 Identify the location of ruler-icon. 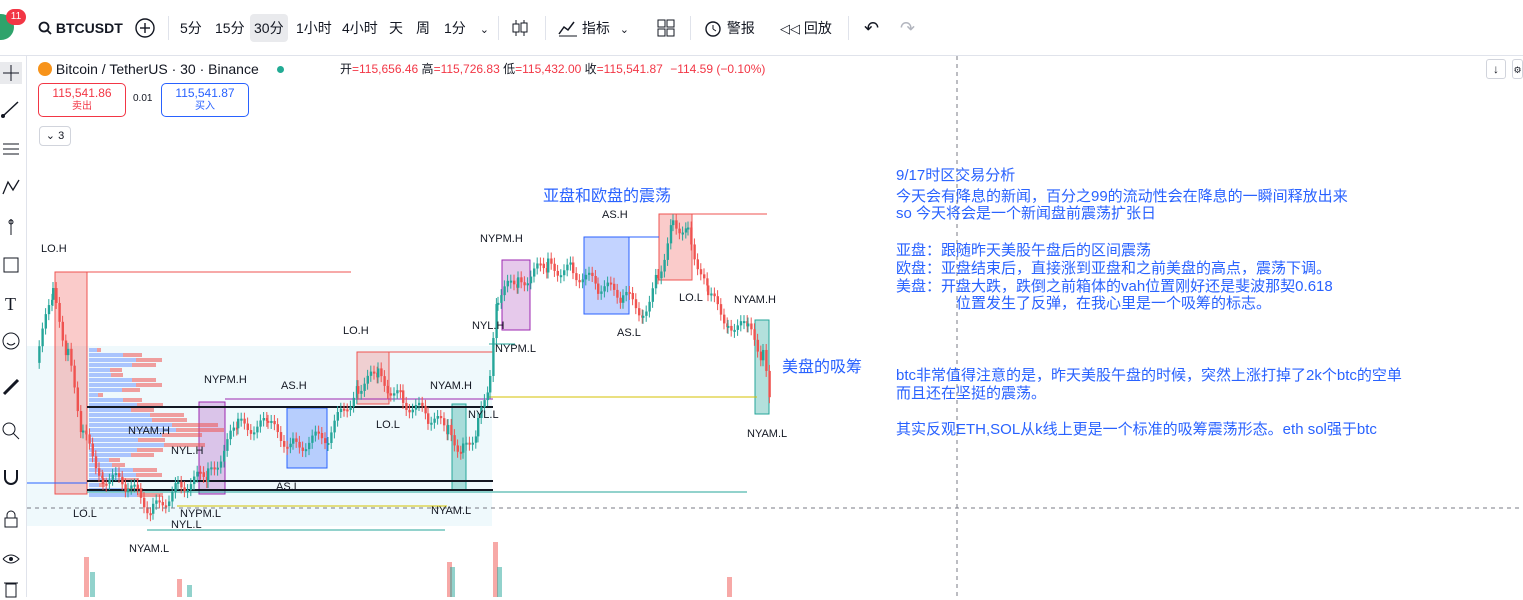
(11, 387).